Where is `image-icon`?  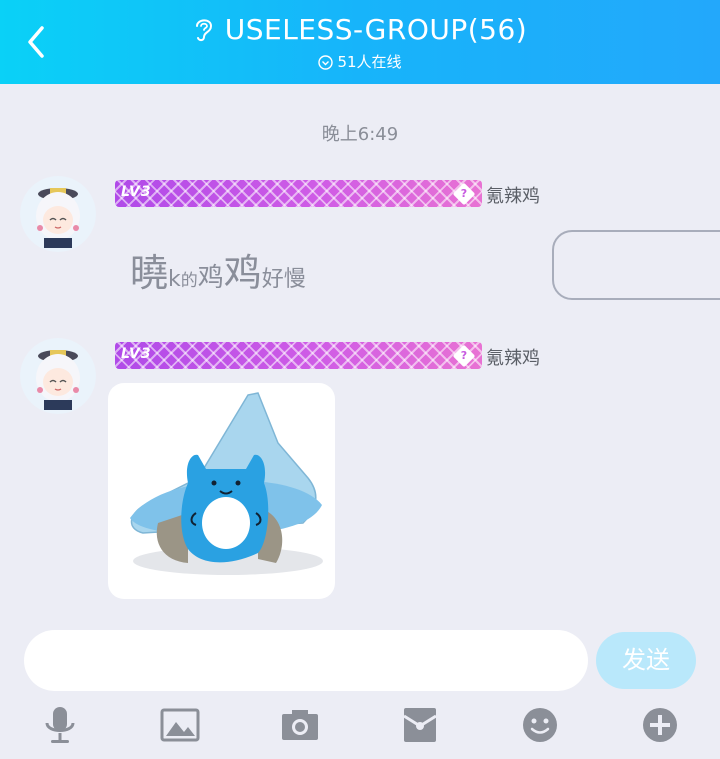
image-icon is located at coordinates (180, 725).